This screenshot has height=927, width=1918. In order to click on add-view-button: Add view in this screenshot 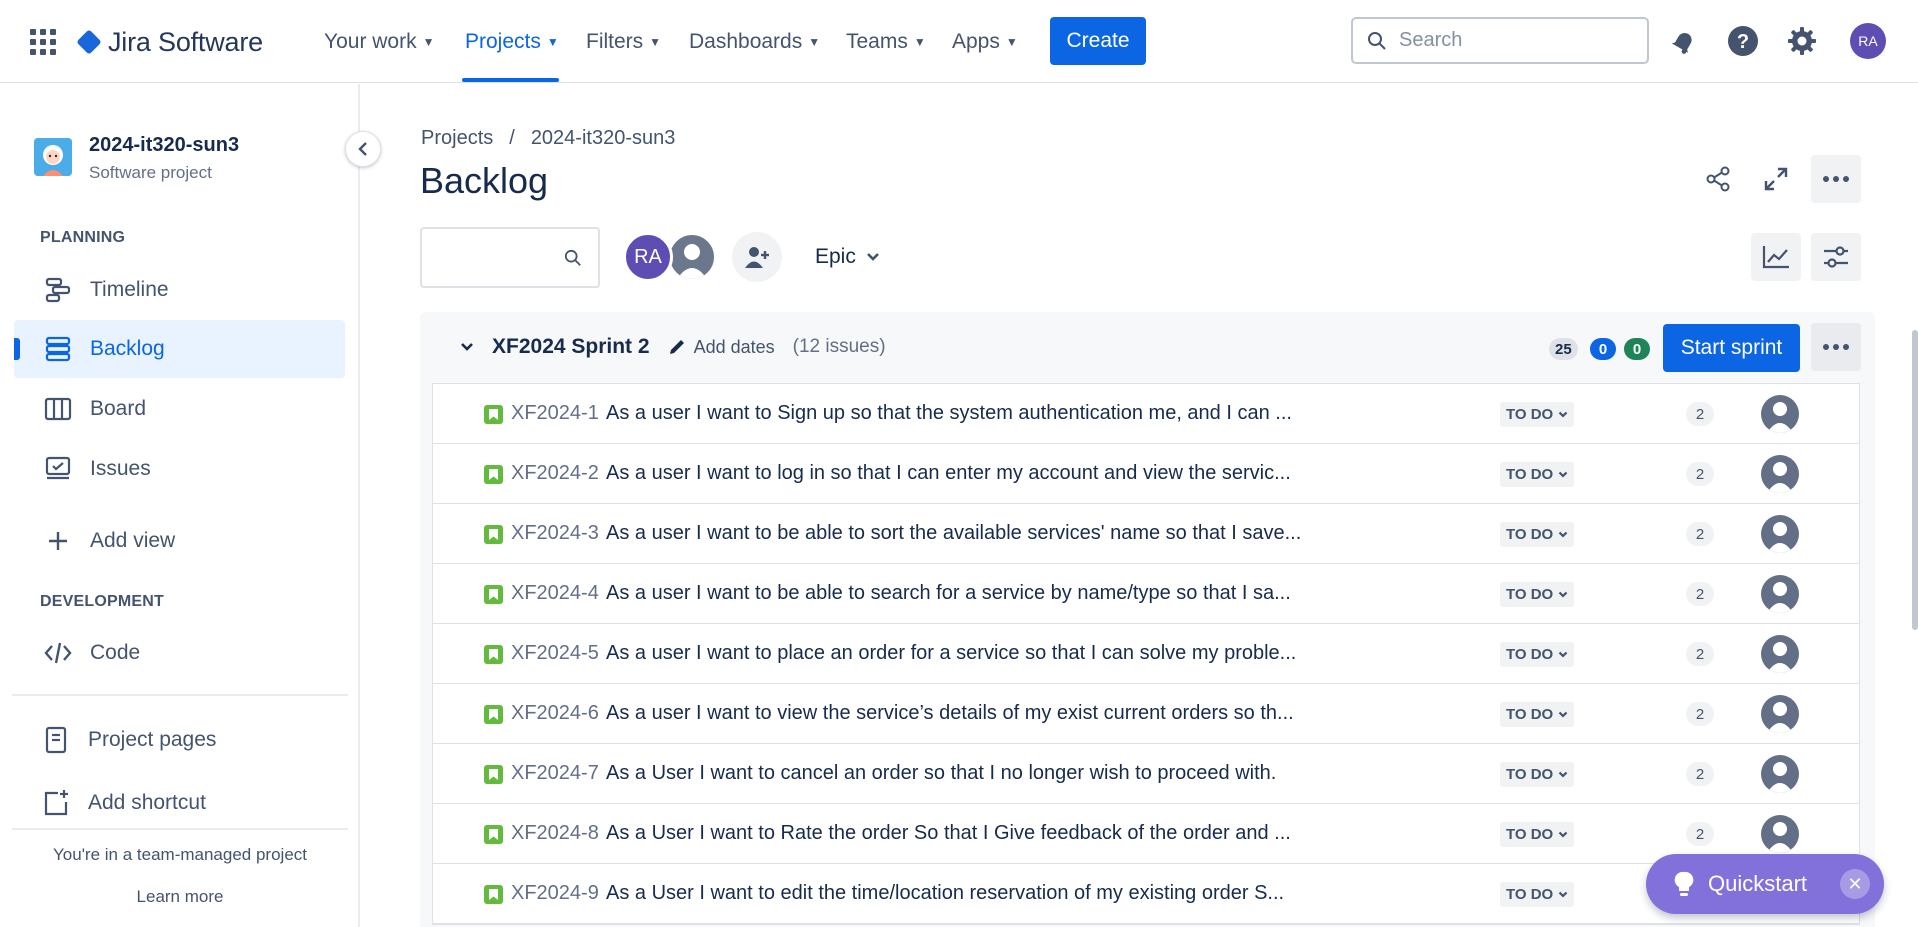, I will do `click(179, 541)`.